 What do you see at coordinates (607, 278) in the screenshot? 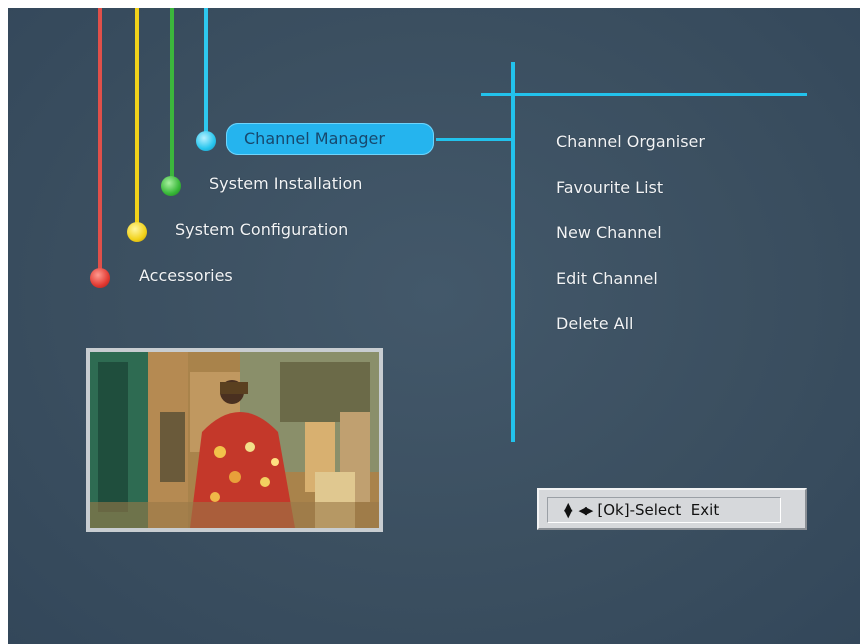
I see `submenu-item-edit-channel: Edit Channel` at bounding box center [607, 278].